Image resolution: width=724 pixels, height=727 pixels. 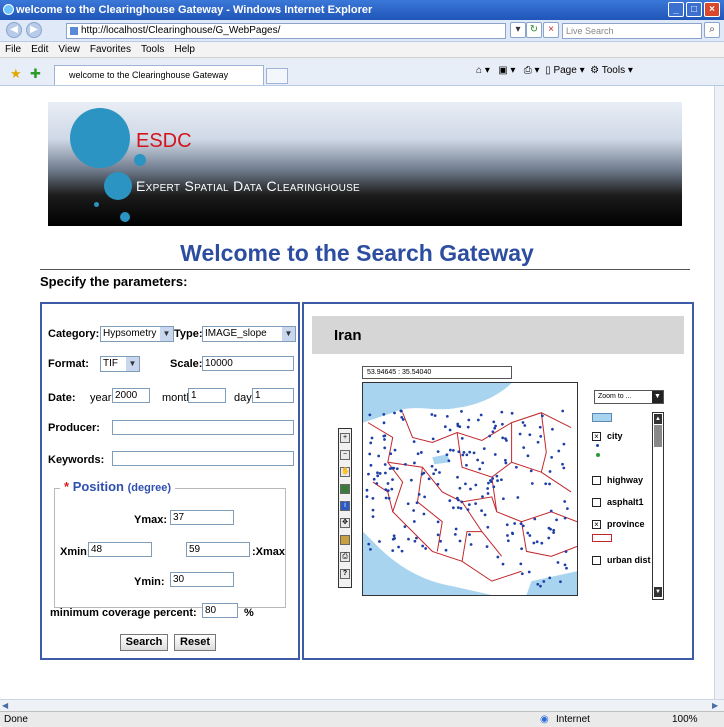 I want to click on tools-menu: ⚙ Tools ▾, so click(x=611, y=70).